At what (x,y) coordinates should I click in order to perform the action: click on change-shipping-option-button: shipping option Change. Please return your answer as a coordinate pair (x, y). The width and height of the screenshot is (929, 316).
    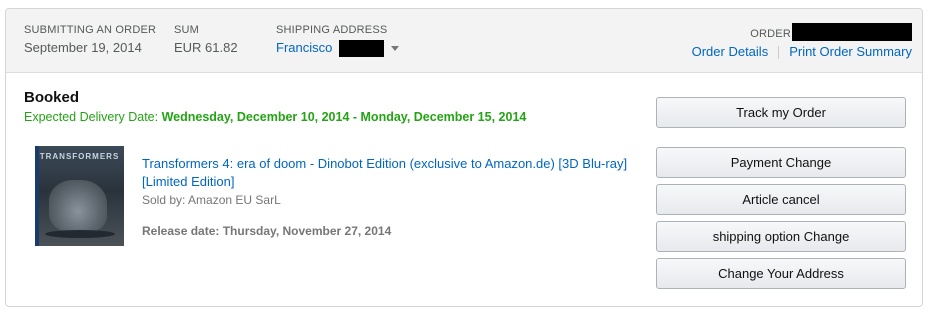
    Looking at the image, I should click on (781, 236).